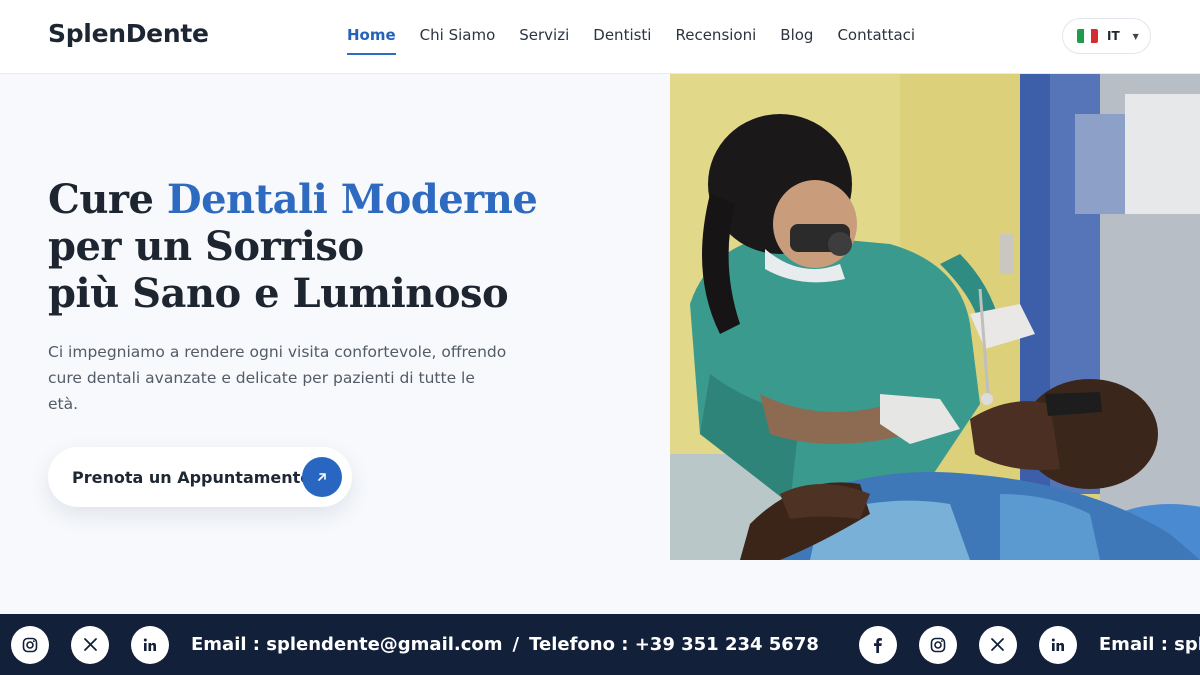 The width and height of the screenshot is (1200, 675). I want to click on arrow-up-right-icon, so click(322, 477).